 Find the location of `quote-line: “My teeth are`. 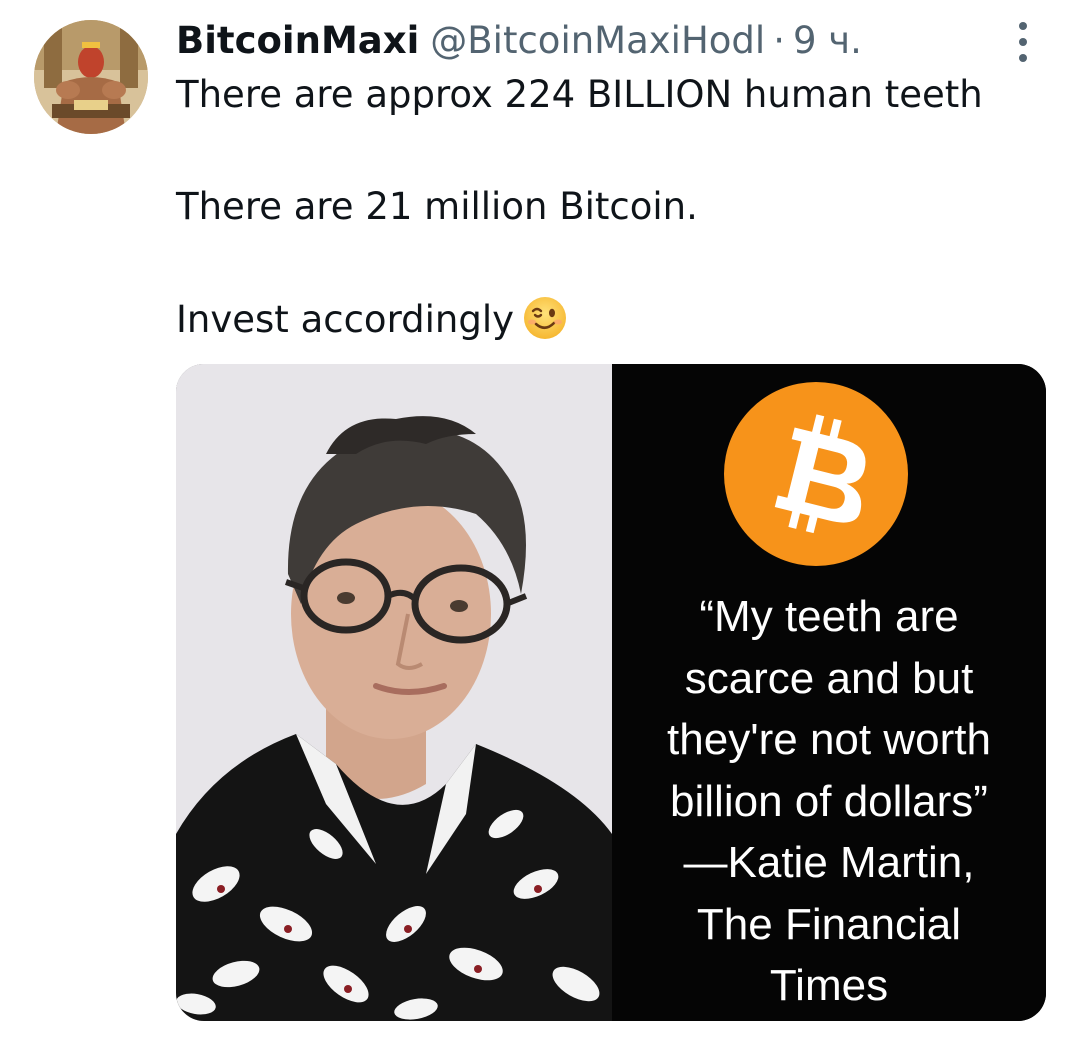

quote-line: “My teeth are is located at coordinates (829, 616).